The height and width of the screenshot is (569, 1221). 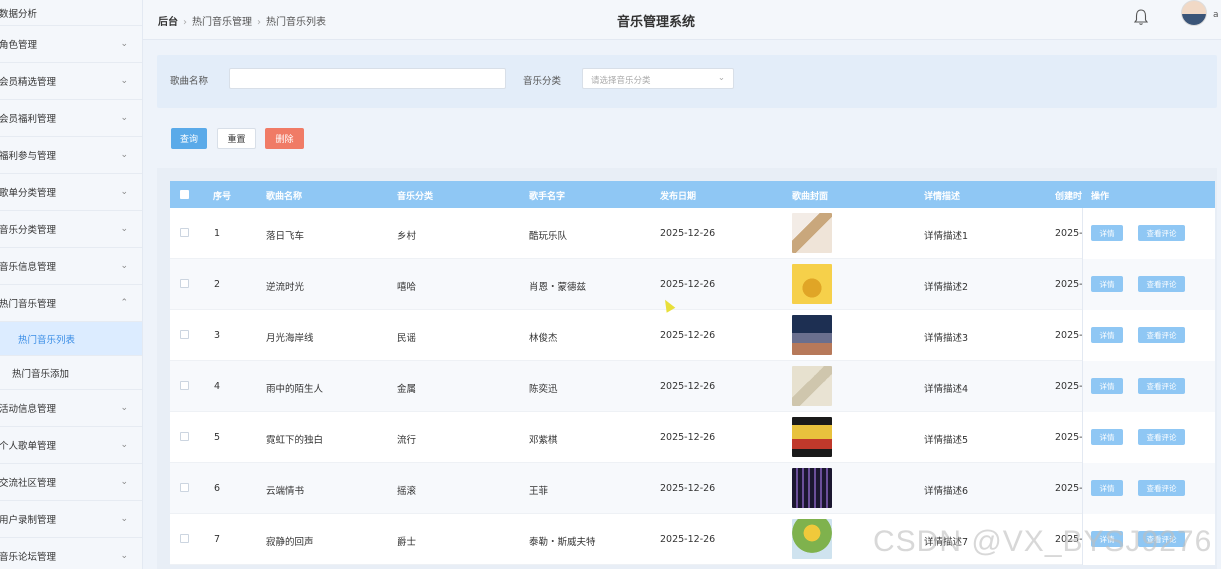 What do you see at coordinates (1216, 15) in the screenshot?
I see `user-name: a` at bounding box center [1216, 15].